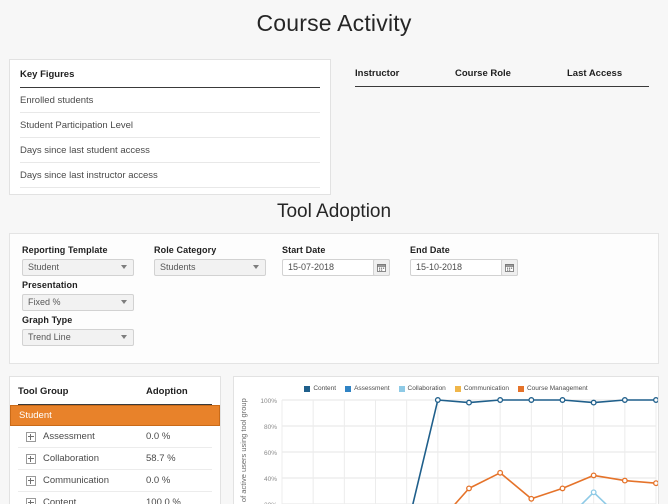 Image resolution: width=668 pixels, height=504 pixels. Describe the element at coordinates (50, 285) in the screenshot. I see `presentation-label: Presentation` at that location.